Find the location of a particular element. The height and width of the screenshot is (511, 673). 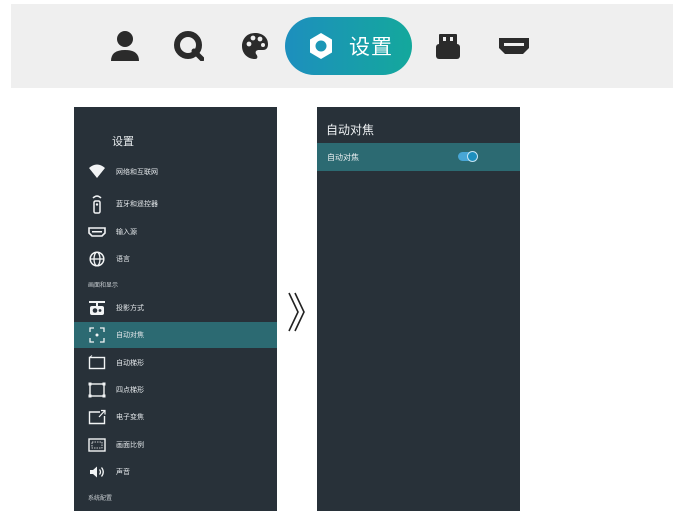

toggle-knob is located at coordinates (472, 156).